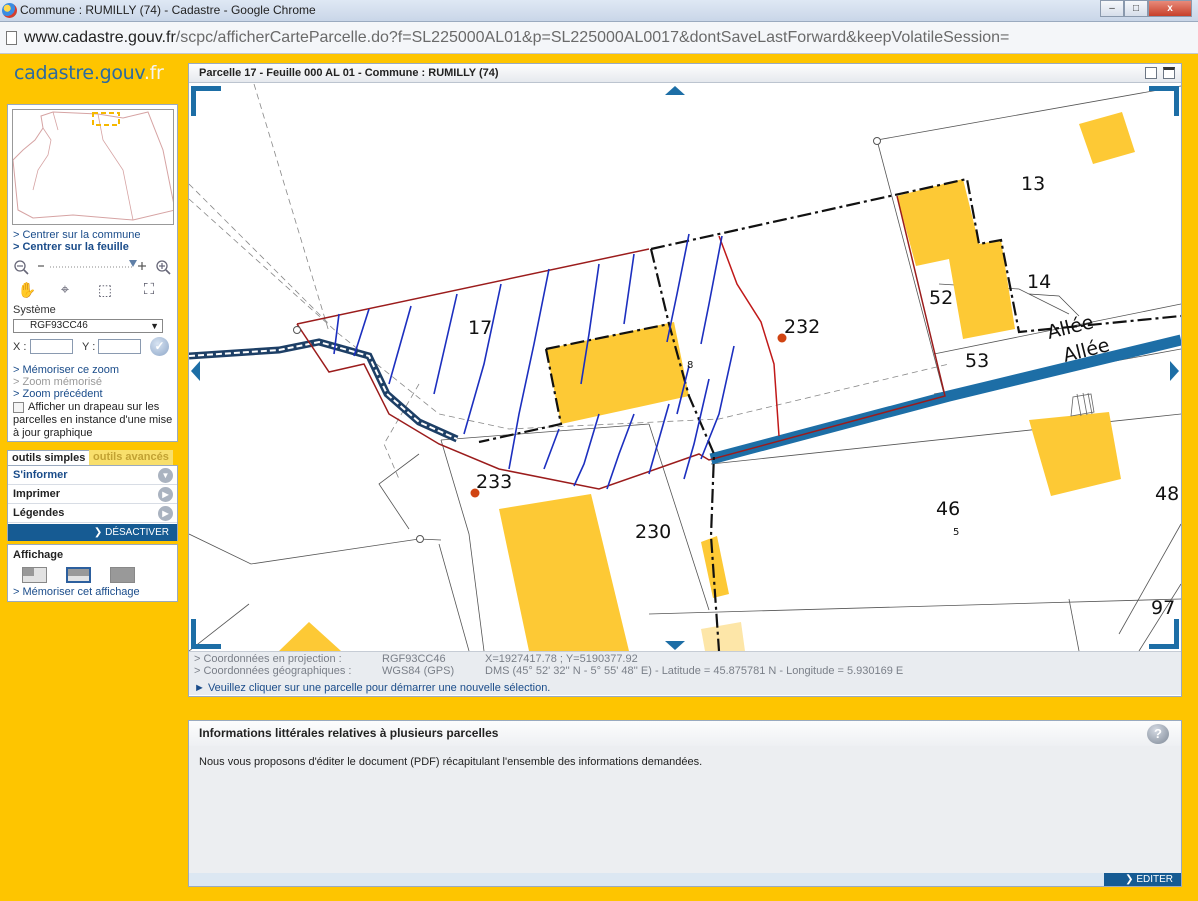 The height and width of the screenshot is (901, 1198). What do you see at coordinates (1163, 608) in the screenshot?
I see `label-97: 97` at bounding box center [1163, 608].